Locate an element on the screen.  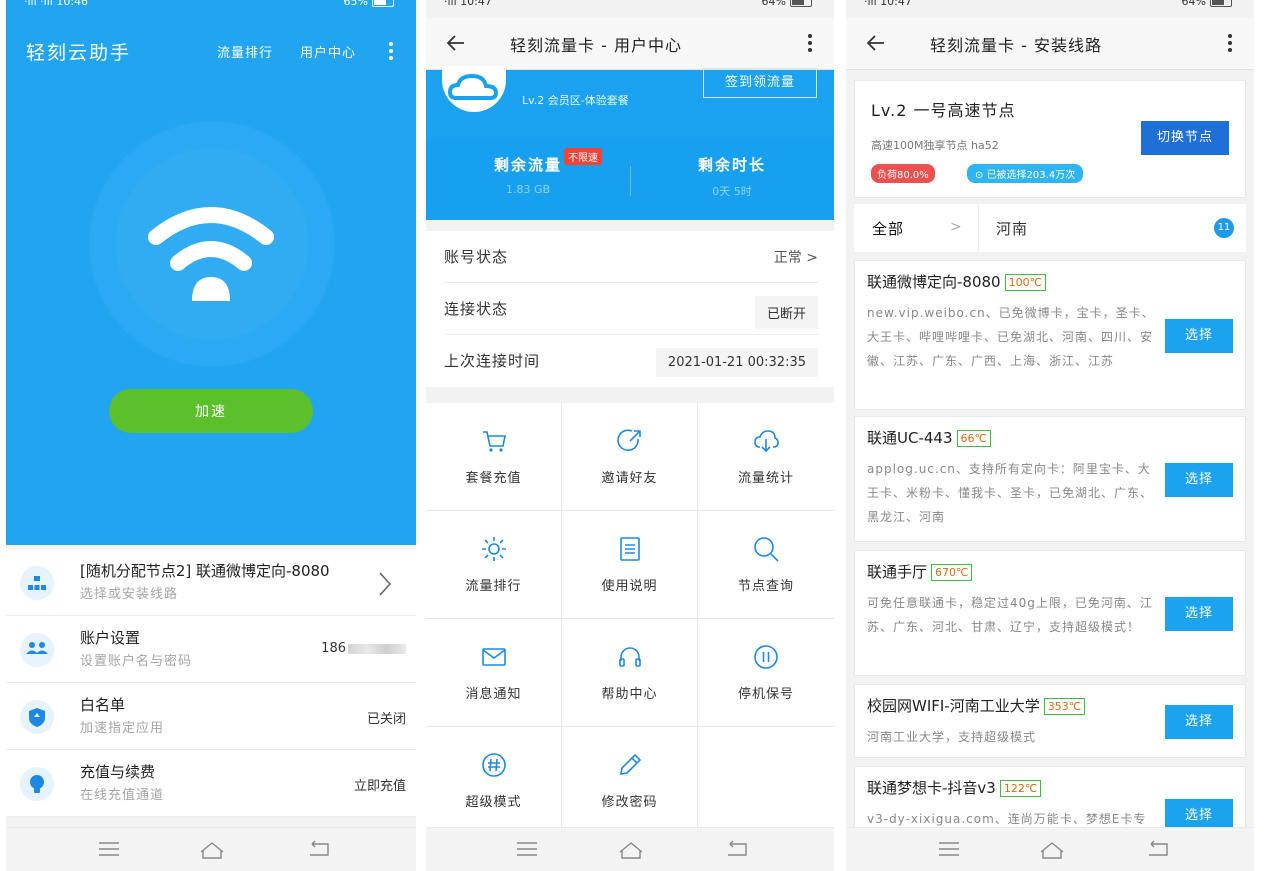
grid-node-query: 节点查询 is located at coordinates (766, 565).